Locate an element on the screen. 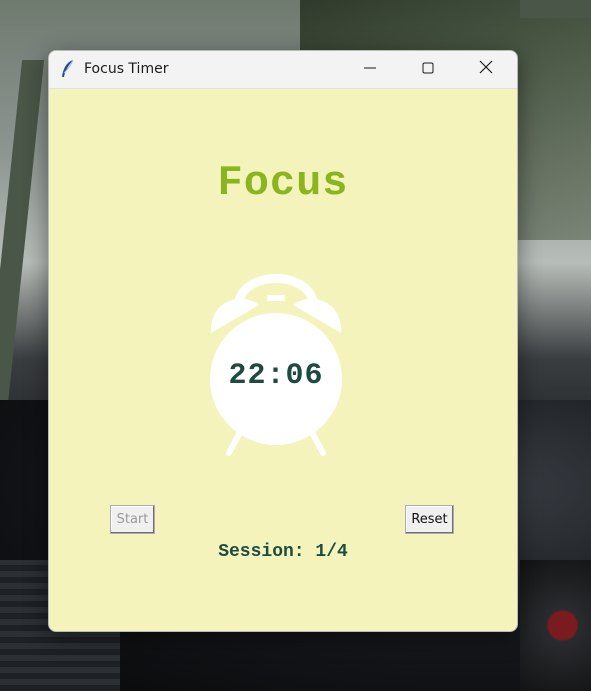 This screenshot has height=691, width=591. minimize-icon is located at coordinates (370, 70).